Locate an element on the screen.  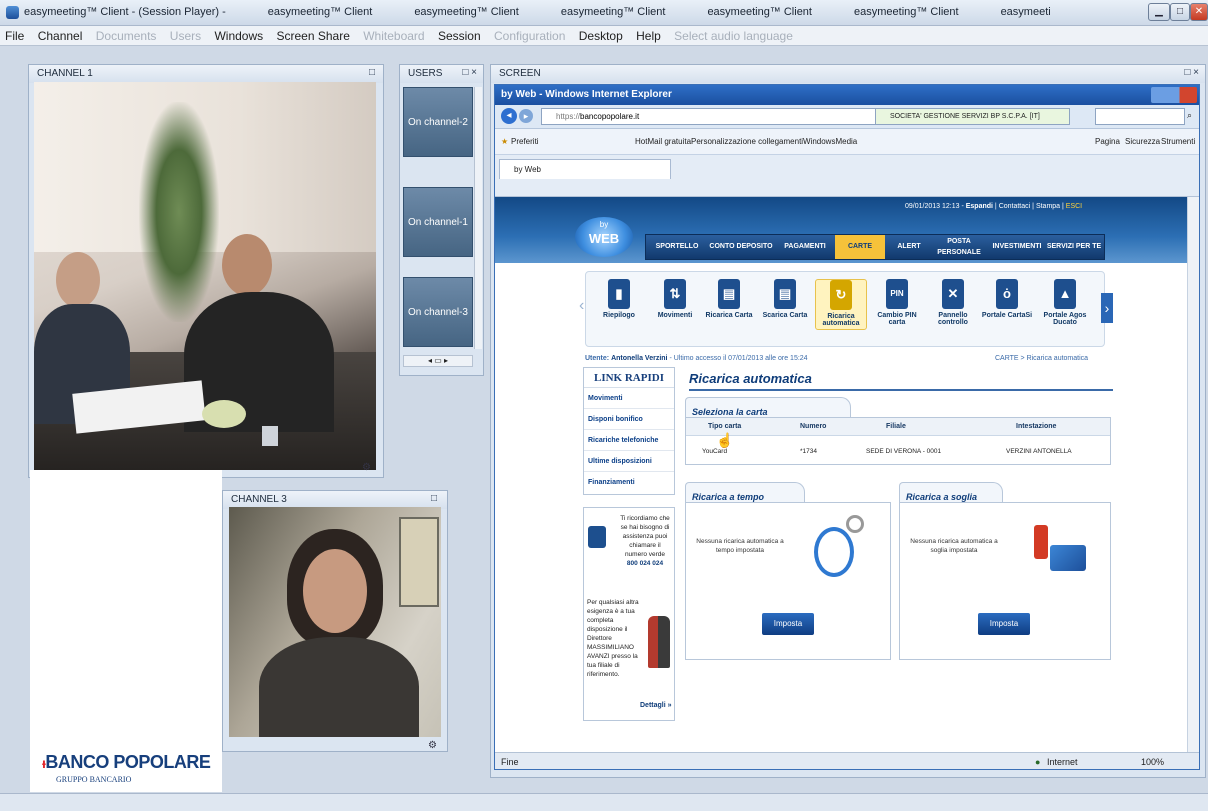
menu-screen-share: Screen Share is located at coordinates (313, 34).